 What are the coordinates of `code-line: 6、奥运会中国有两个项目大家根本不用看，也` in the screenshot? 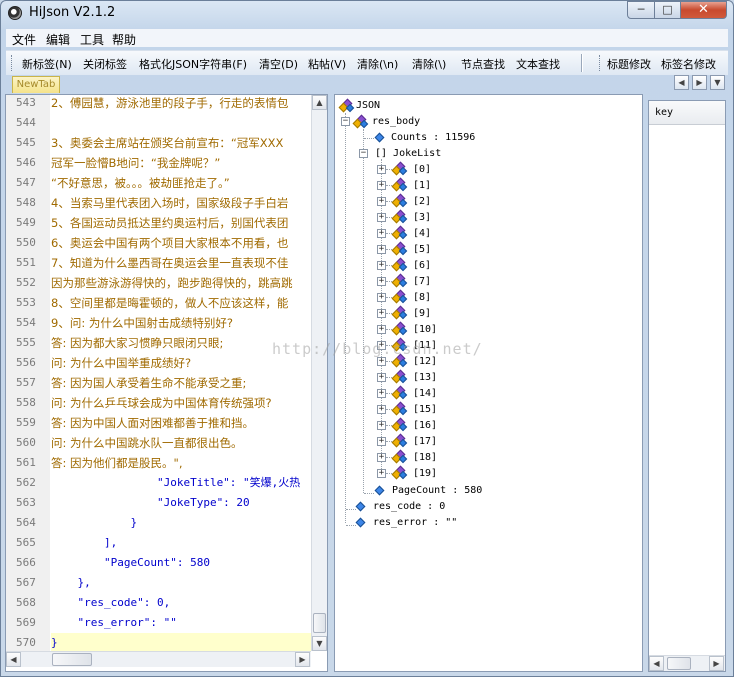 It's located at (181, 243).